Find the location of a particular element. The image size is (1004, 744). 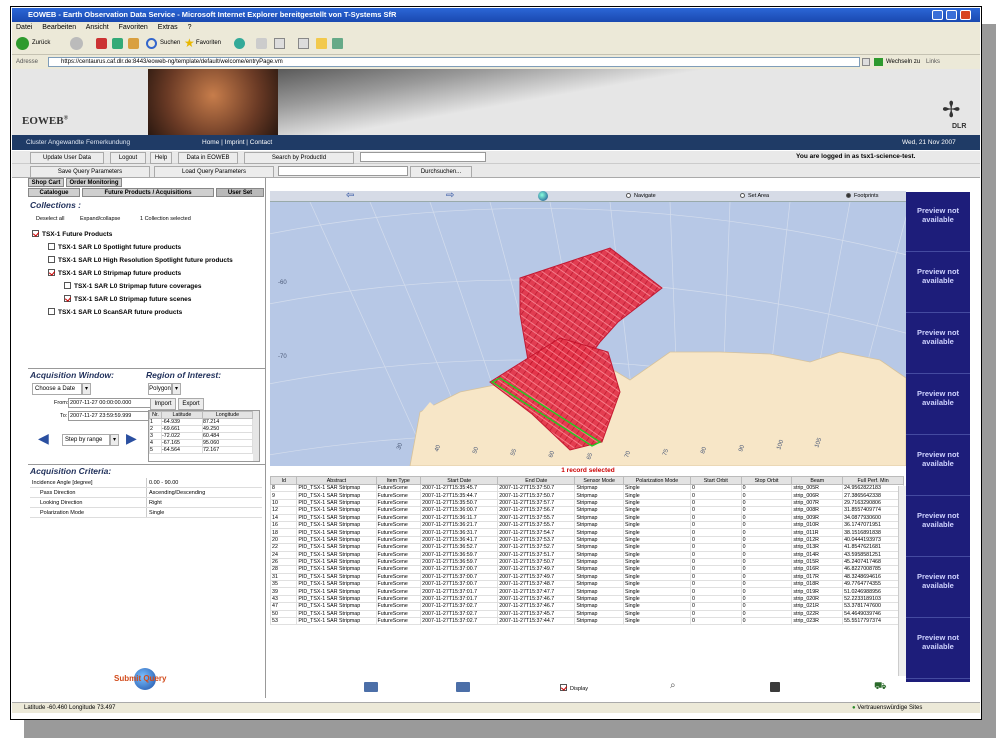

history-icon is located at coordinates (239, 43).